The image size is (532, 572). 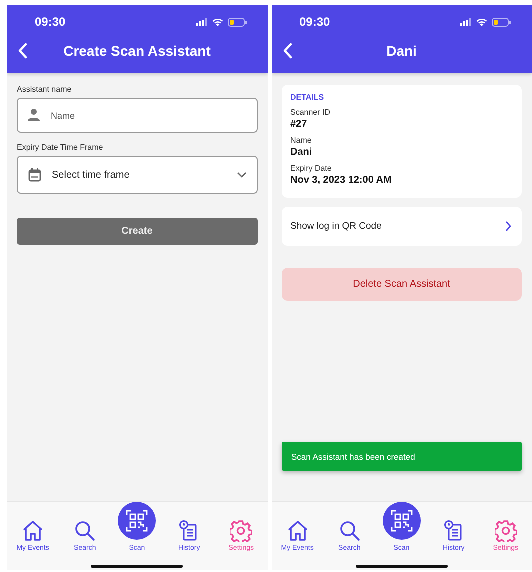 What do you see at coordinates (137, 175) in the screenshot?
I see `time-frame-select: Select time frame` at bounding box center [137, 175].